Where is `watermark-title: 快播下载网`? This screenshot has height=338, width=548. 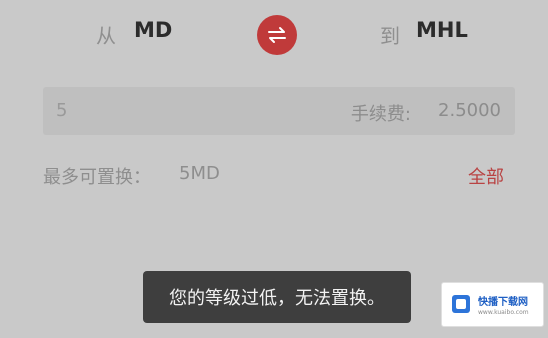 watermark-title: 快播下载网 is located at coordinates (503, 302).